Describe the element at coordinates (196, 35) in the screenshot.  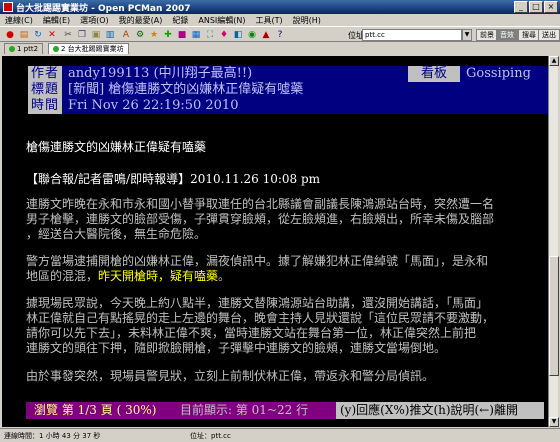
I see `screen-icon: ▦` at that location.